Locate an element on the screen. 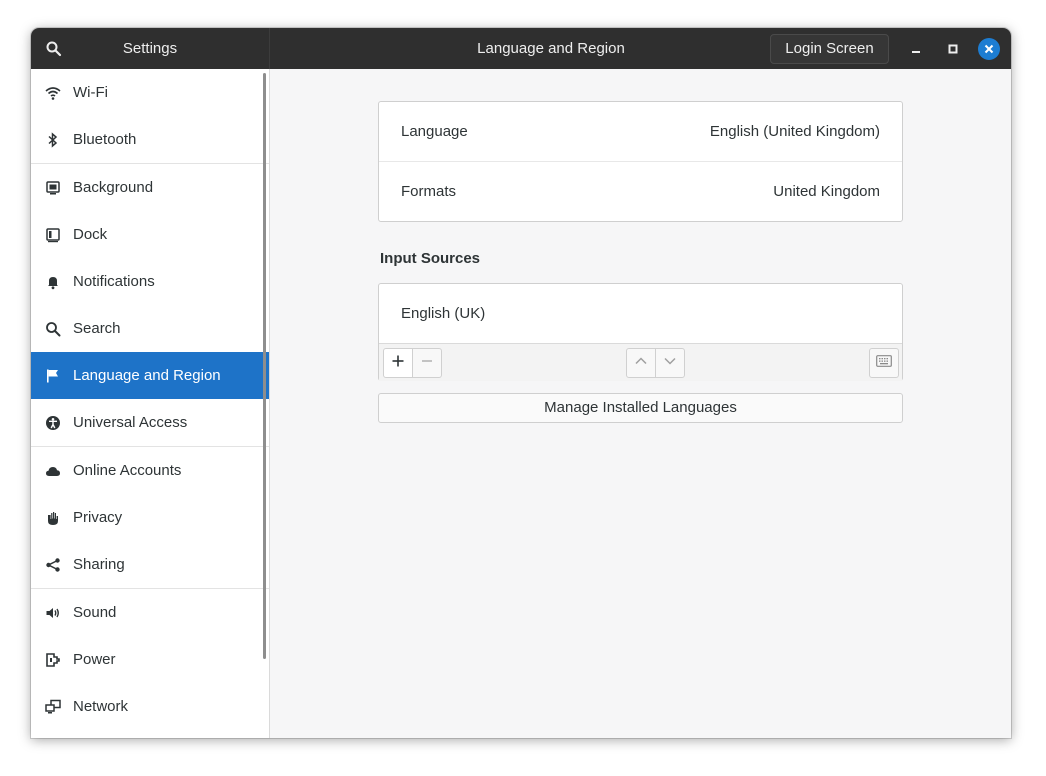  input-sources-toolbar is located at coordinates (640, 362).